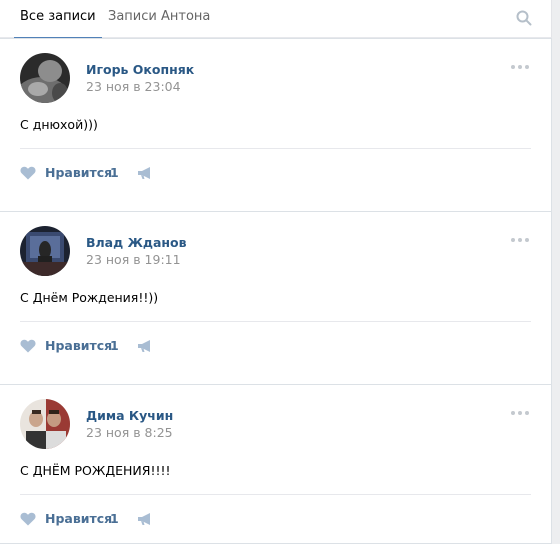  What do you see at coordinates (58, 19) in the screenshot?
I see `tab-all-posts: Все записи` at bounding box center [58, 19].